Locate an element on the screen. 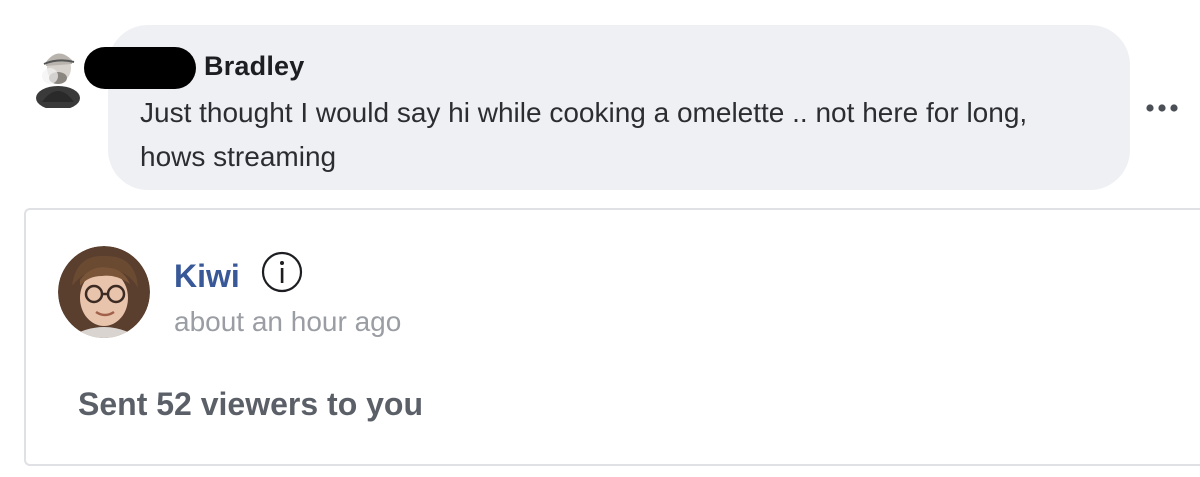  commenter-name: Bradley is located at coordinates (254, 66).